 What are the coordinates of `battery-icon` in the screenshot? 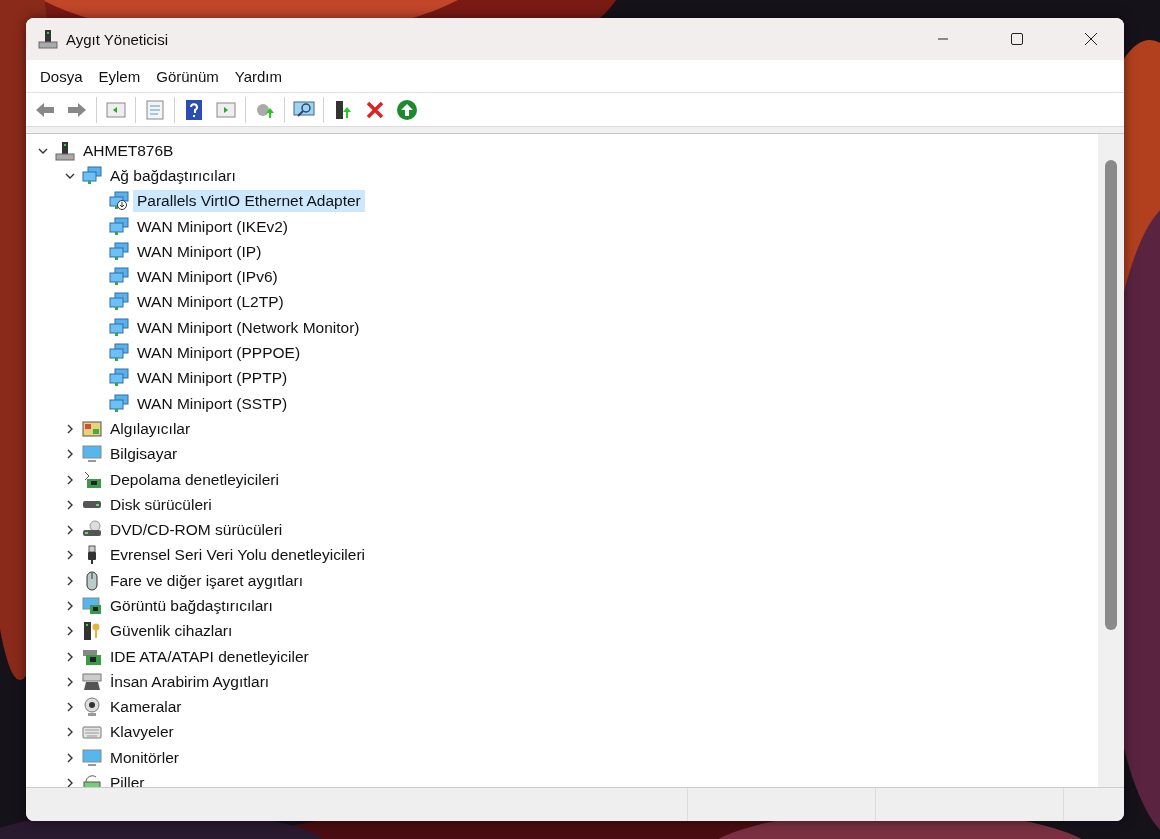 It's located at (92, 780).